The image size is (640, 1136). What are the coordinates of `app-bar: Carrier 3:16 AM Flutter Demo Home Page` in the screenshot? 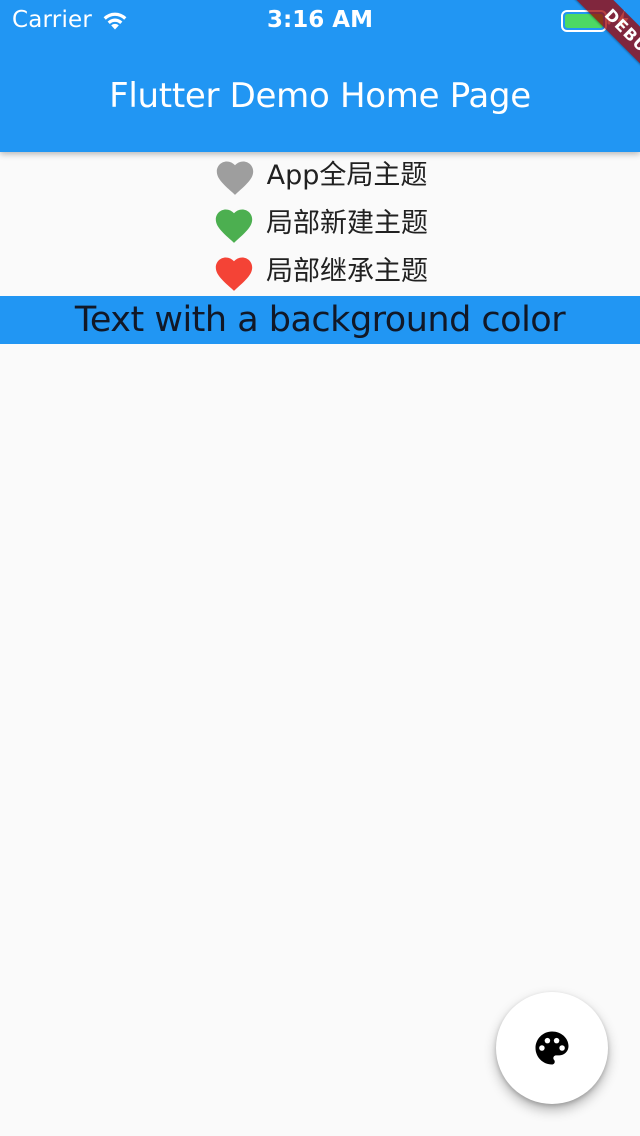 It's located at (320, 76).